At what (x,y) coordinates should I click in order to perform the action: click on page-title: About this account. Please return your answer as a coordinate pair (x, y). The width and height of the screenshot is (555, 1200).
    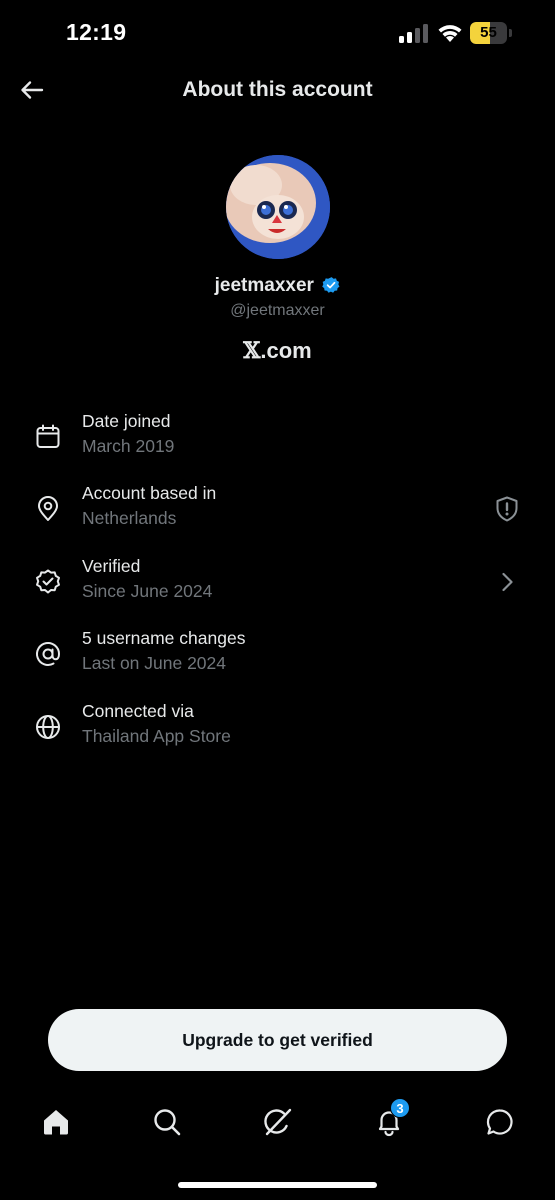
    Looking at the image, I should click on (277, 89).